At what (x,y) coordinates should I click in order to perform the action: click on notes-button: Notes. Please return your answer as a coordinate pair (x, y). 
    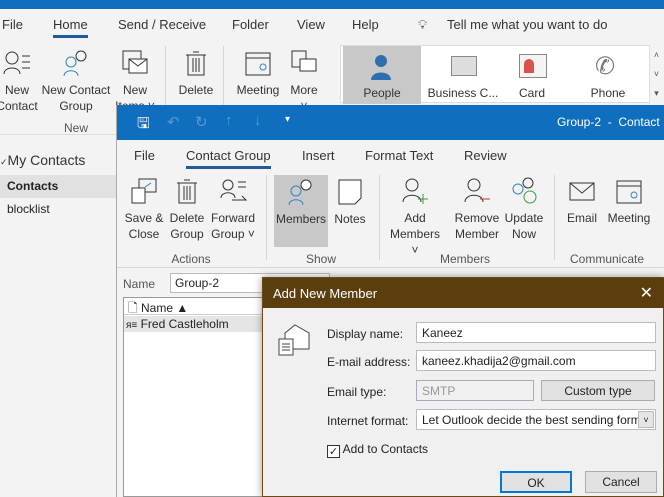
    Looking at the image, I should click on (350, 202).